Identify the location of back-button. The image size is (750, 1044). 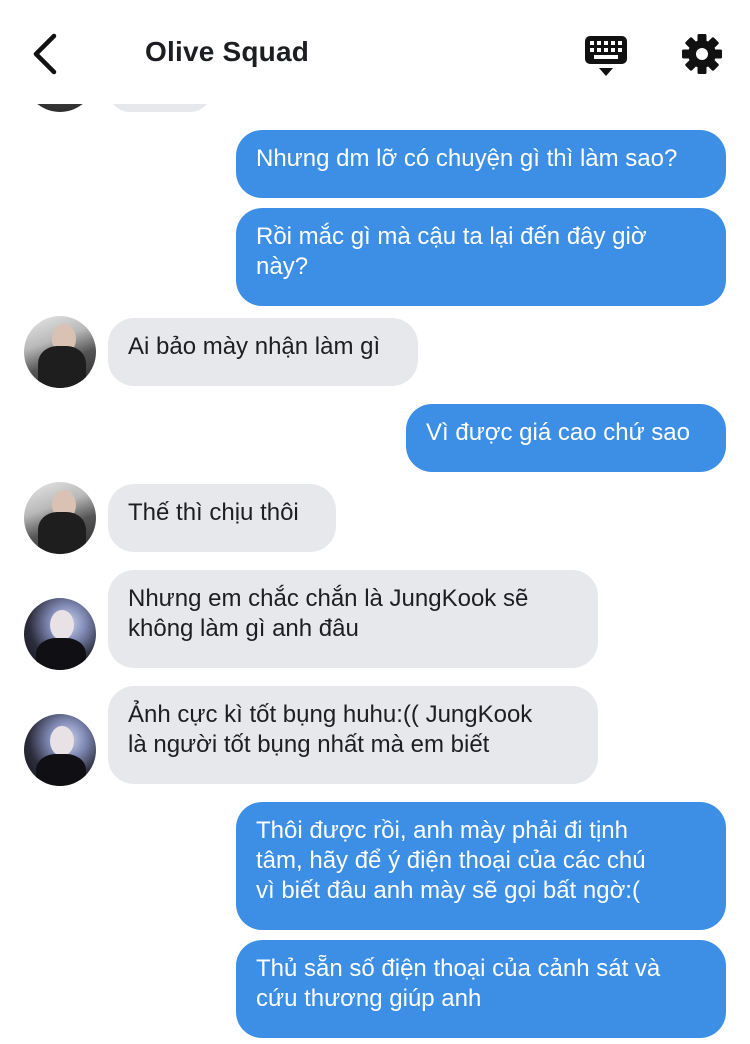
(46, 54).